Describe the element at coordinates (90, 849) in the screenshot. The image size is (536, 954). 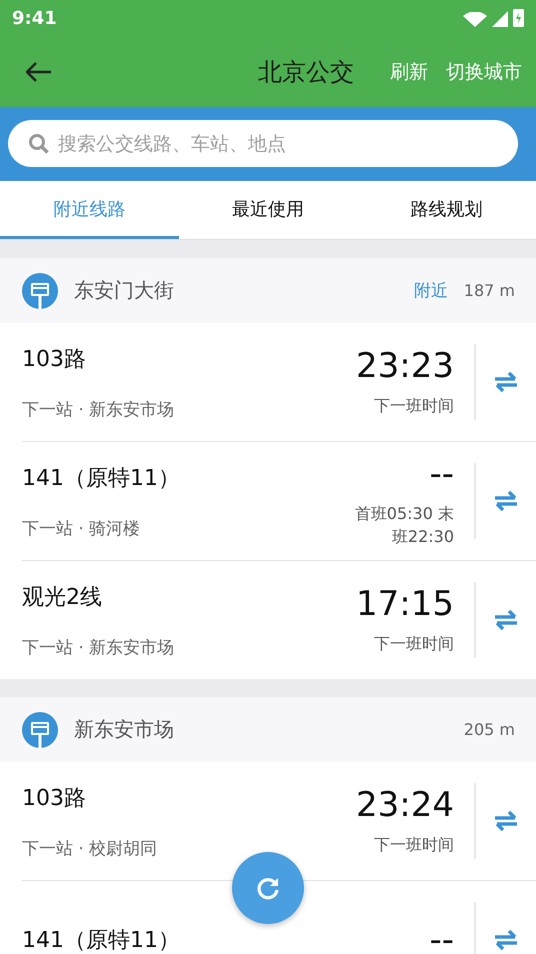
I see `next-stop: 下一站 · 校尉胡同` at that location.